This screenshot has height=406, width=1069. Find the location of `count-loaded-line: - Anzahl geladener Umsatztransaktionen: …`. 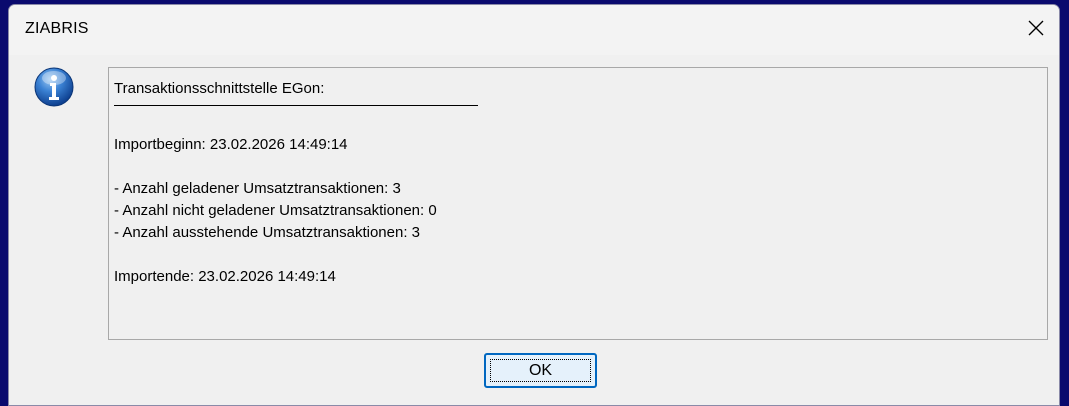

count-loaded-line: - Anzahl geladener Umsatztransaktionen: … is located at coordinates (257, 188).